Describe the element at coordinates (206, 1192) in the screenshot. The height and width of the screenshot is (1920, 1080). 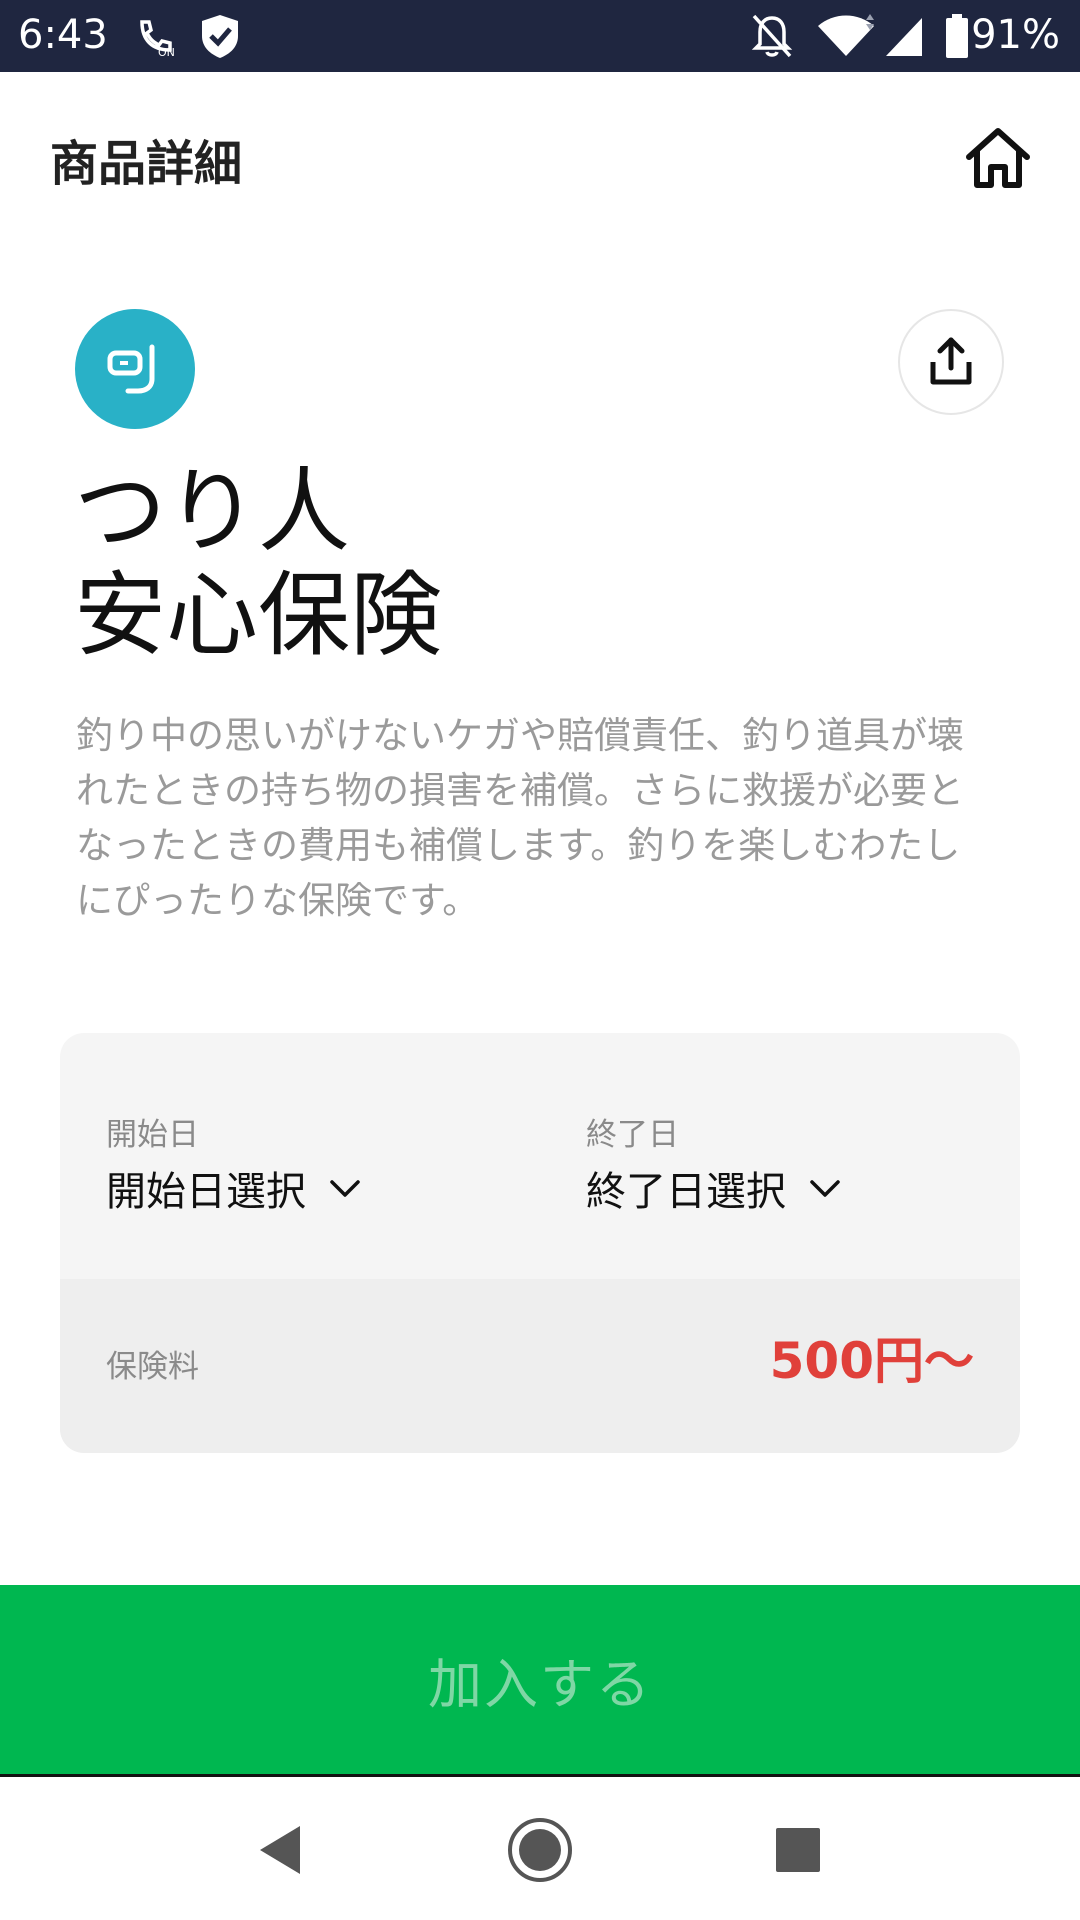
I see `start-date-value: 開始日選択` at that location.